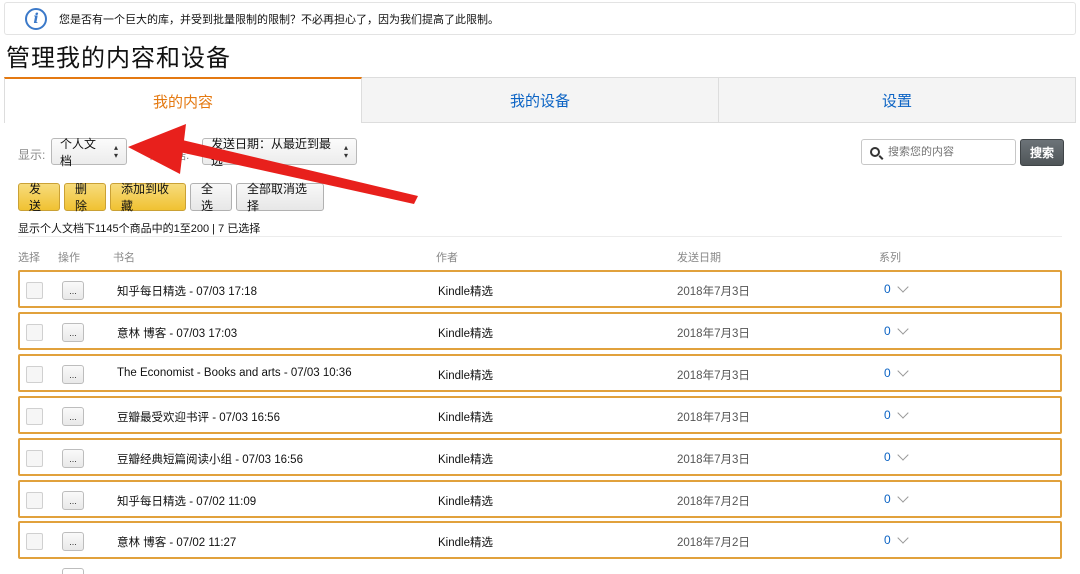 The image size is (1080, 574). I want to click on column-header-author: 作者, so click(447, 257).